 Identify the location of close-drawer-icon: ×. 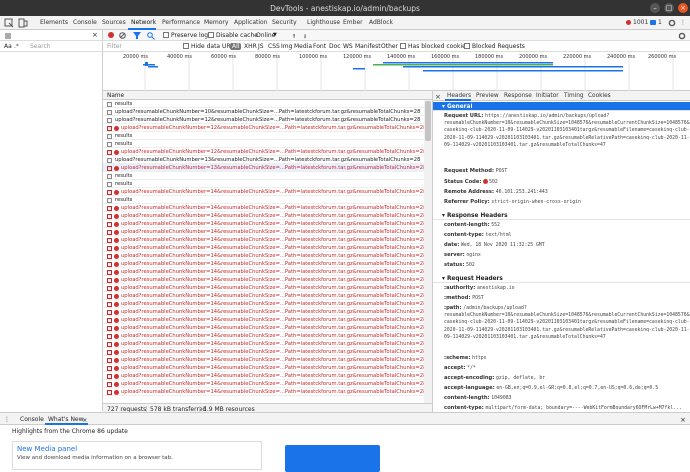
(683, 420).